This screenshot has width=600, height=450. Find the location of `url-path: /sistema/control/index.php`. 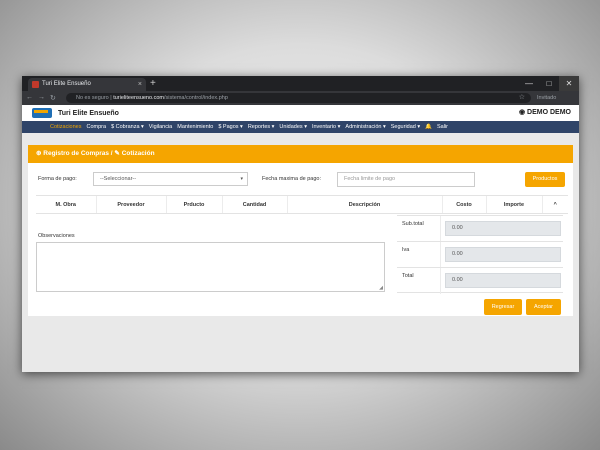

url-path: /sistema/control/index.php is located at coordinates (195, 98).